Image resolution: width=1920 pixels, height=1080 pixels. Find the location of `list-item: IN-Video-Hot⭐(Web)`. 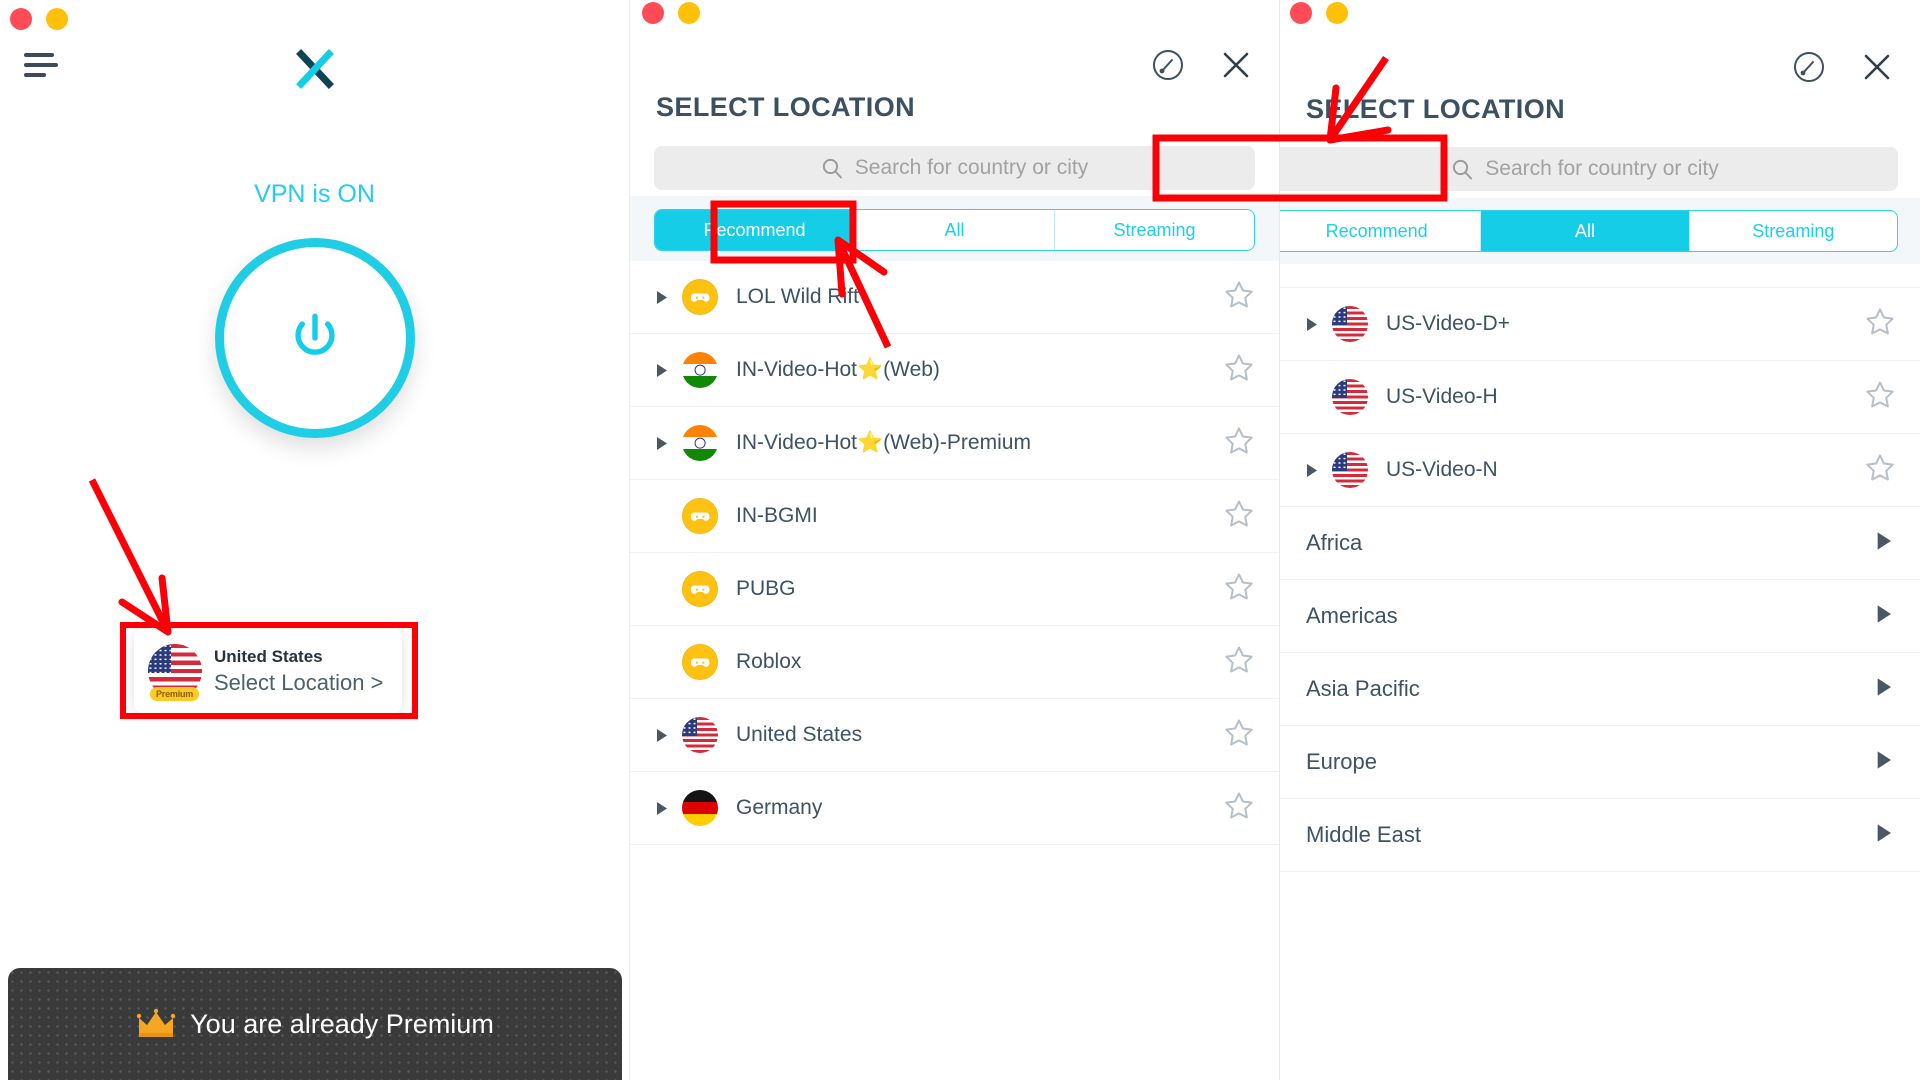

list-item: IN-Video-Hot⭐(Web) is located at coordinates (954, 370).